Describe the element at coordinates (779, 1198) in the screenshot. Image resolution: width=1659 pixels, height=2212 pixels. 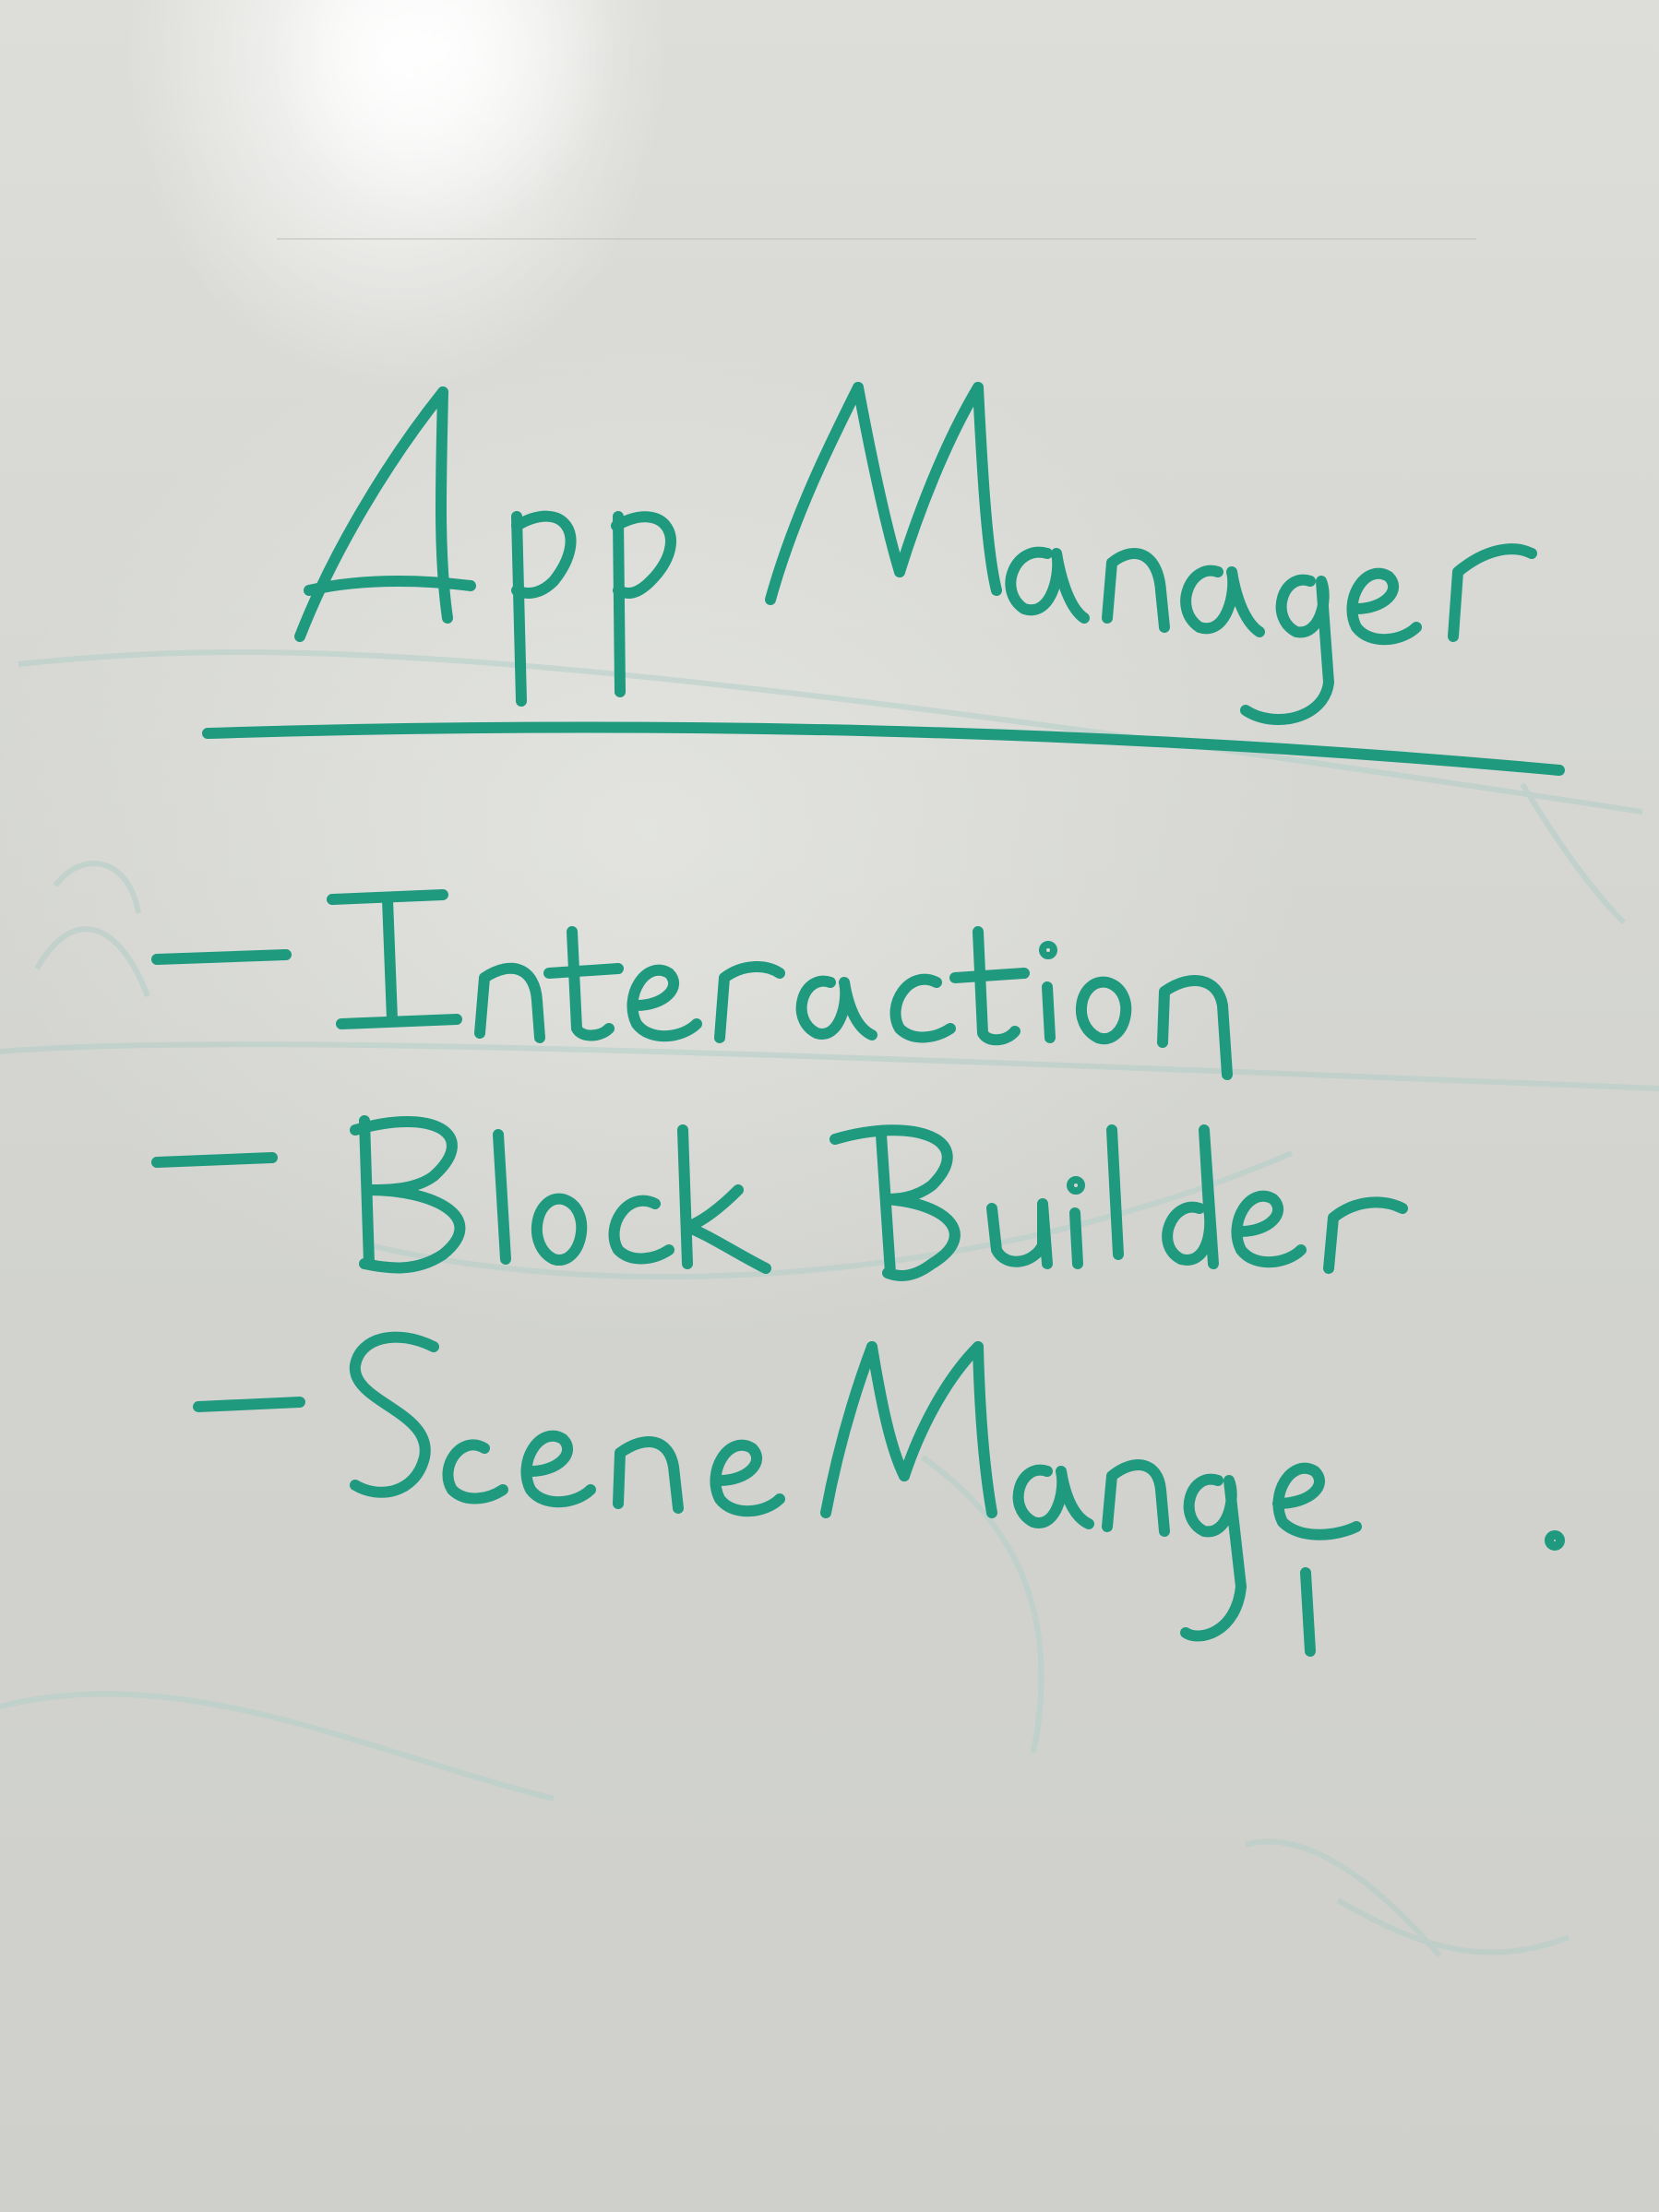
I see `list-item-blockbuilder` at that location.